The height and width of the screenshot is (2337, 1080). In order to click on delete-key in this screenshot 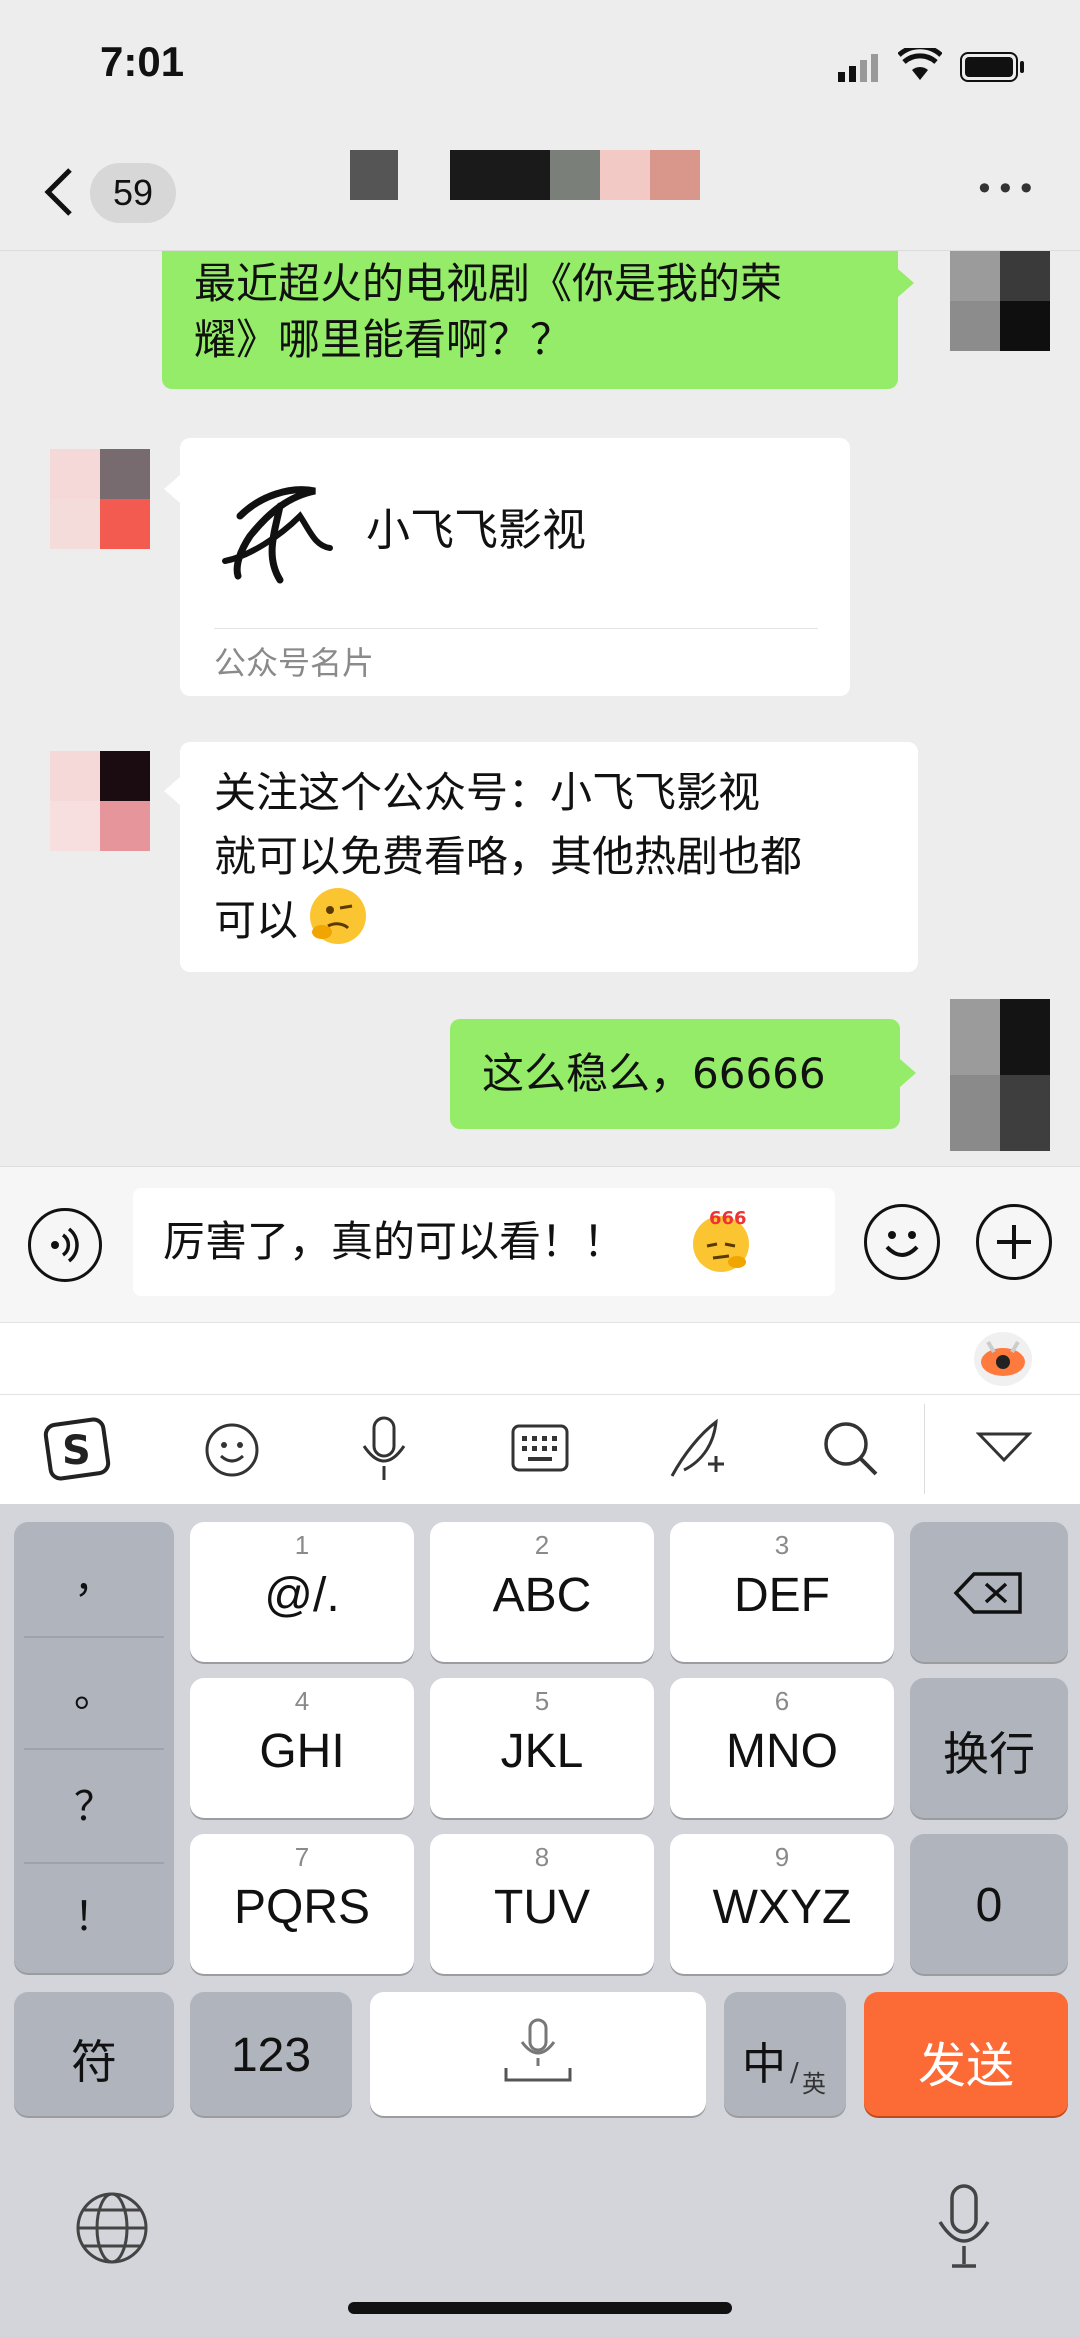, I will do `click(989, 1592)`.